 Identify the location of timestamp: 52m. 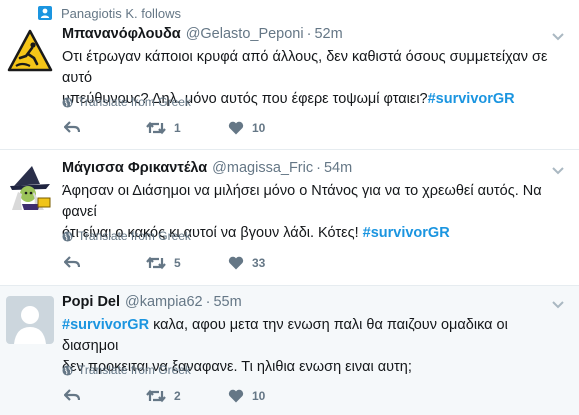
(328, 34).